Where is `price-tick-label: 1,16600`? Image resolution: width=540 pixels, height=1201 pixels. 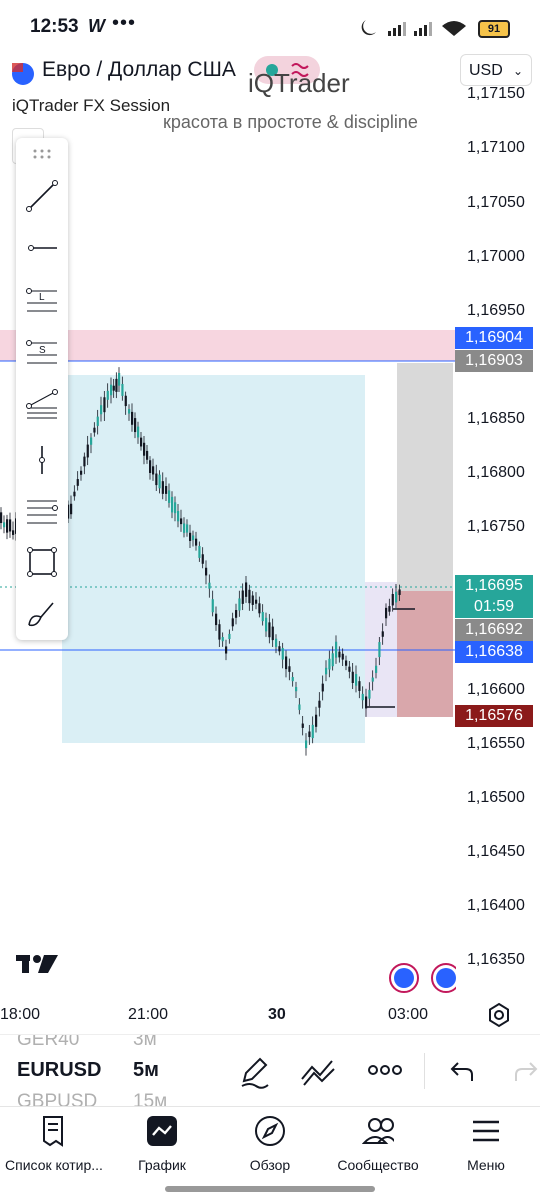
price-tick-label: 1,16600 is located at coordinates (496, 689).